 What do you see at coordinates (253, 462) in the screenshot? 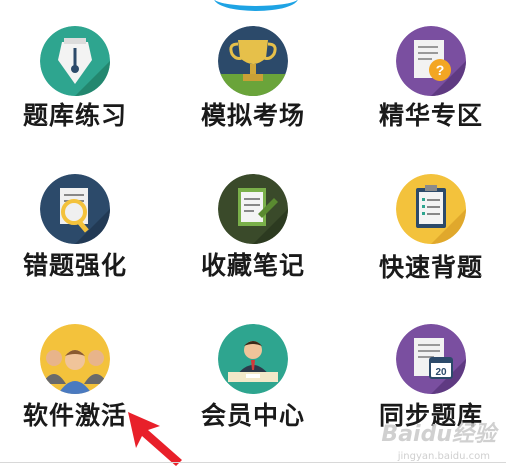
I see `bottom-divider` at bounding box center [253, 462].